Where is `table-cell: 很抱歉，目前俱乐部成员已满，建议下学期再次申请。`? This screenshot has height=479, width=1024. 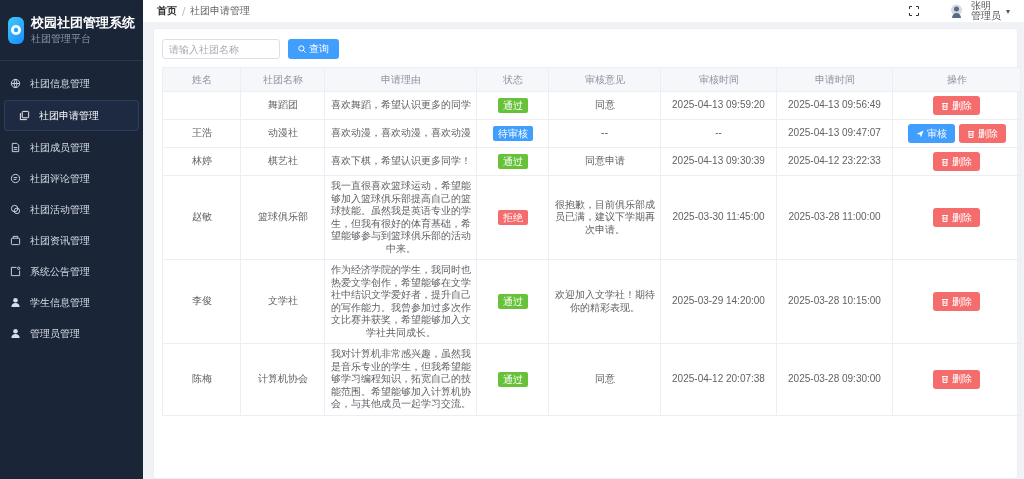 table-cell: 很抱歉，目前俱乐部成员已满，建议下学期再次申请。 is located at coordinates (604, 217).